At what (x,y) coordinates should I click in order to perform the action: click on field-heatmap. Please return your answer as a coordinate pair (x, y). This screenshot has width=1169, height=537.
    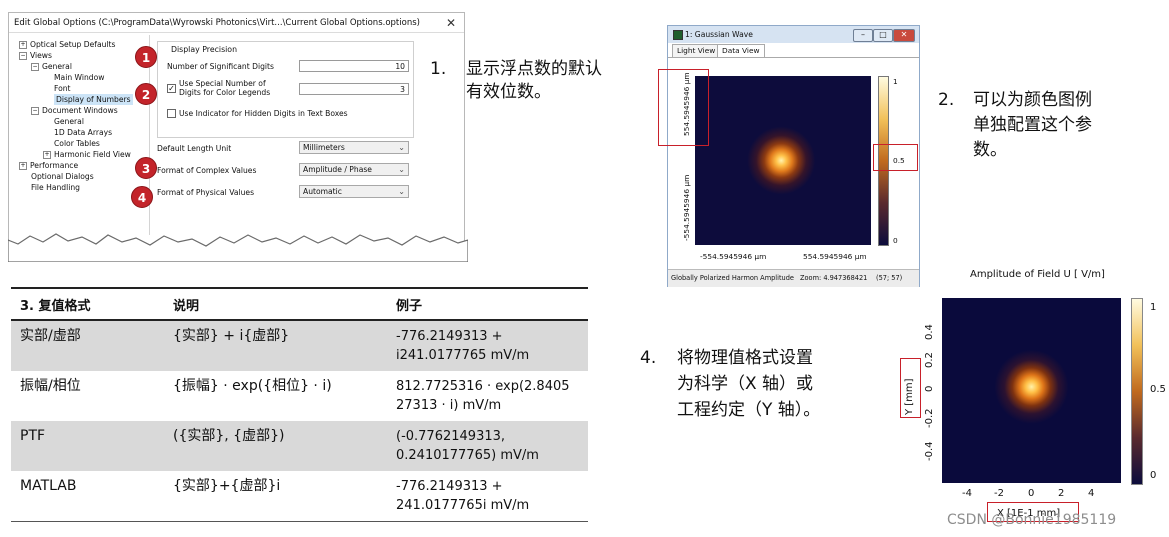
    Looking at the image, I should click on (783, 160).